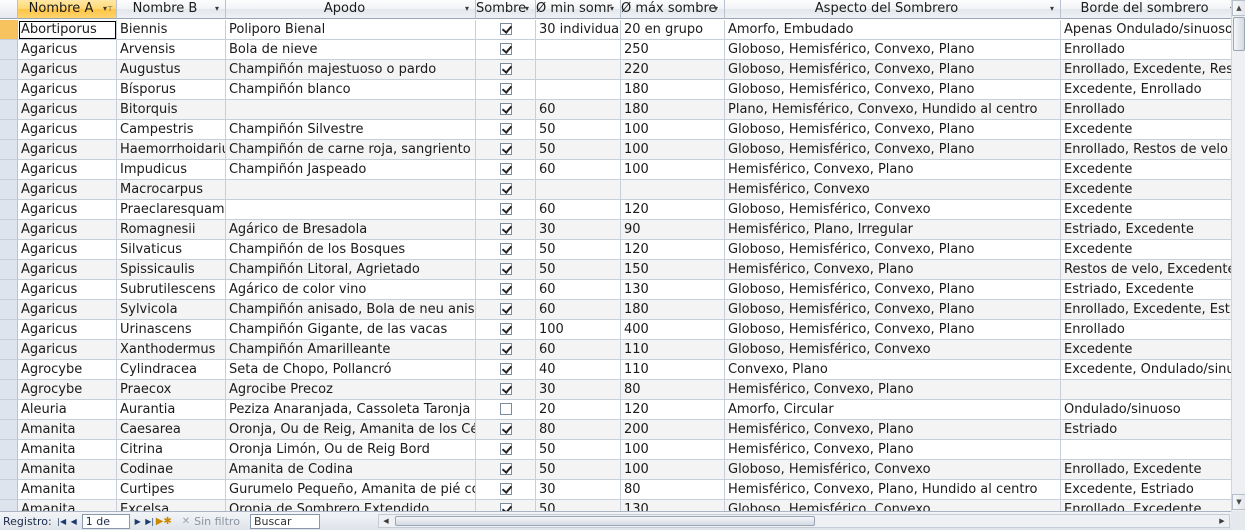  Describe the element at coordinates (171, 370) in the screenshot. I see `table-cell: Cylindracea` at that location.